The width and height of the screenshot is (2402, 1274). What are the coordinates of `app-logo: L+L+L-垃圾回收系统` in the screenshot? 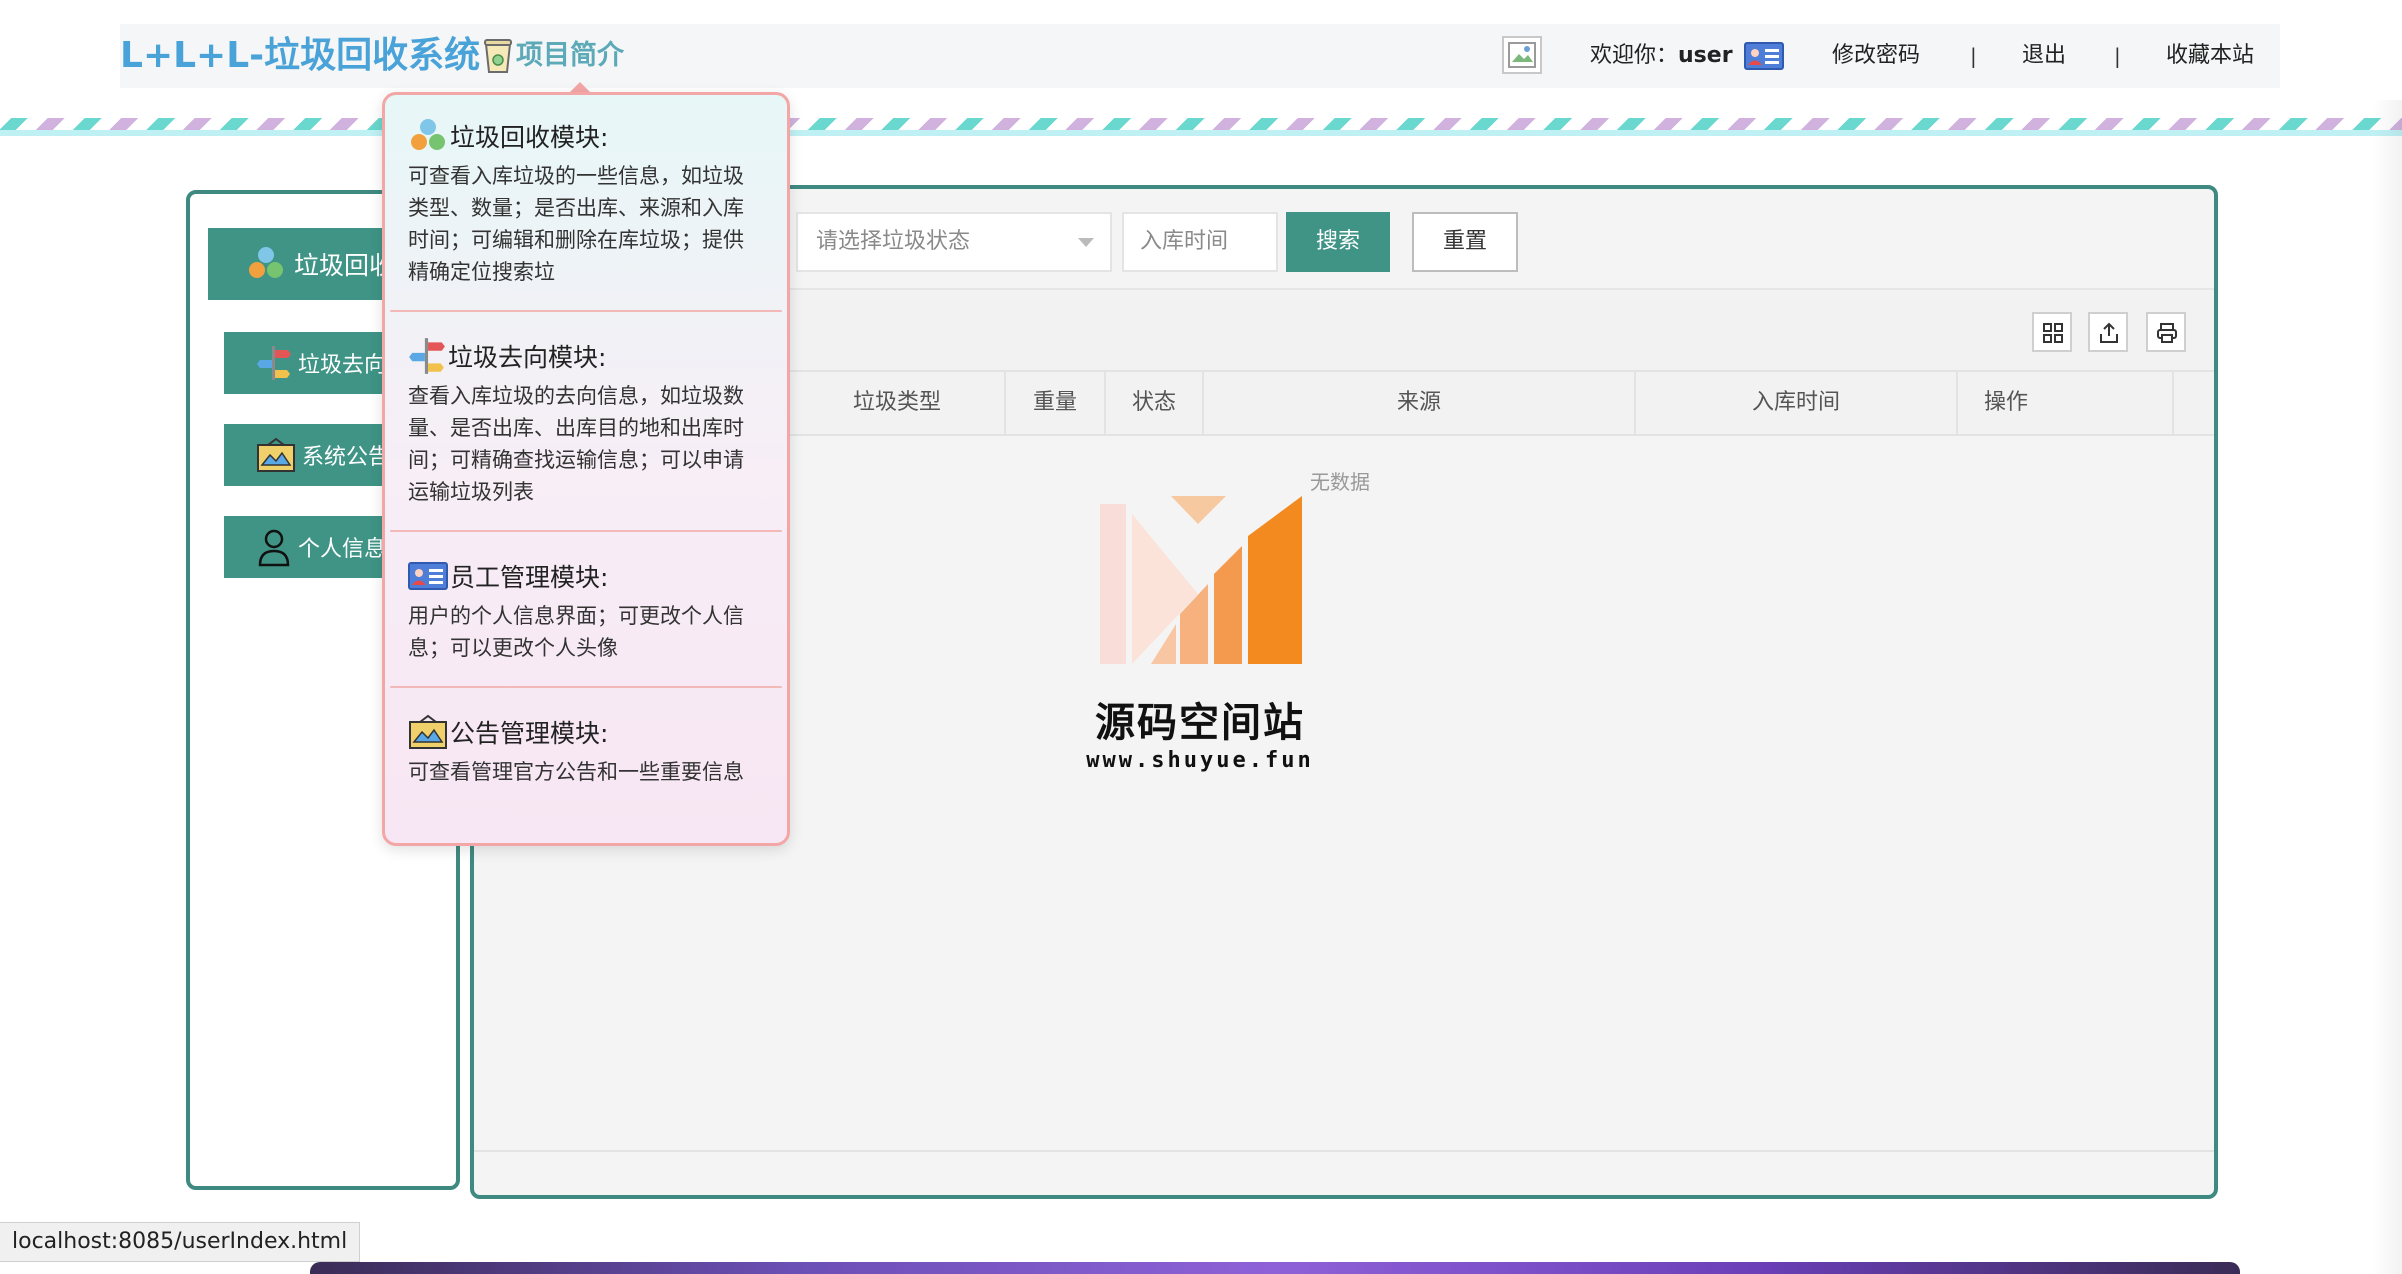 It's located at (300, 56).